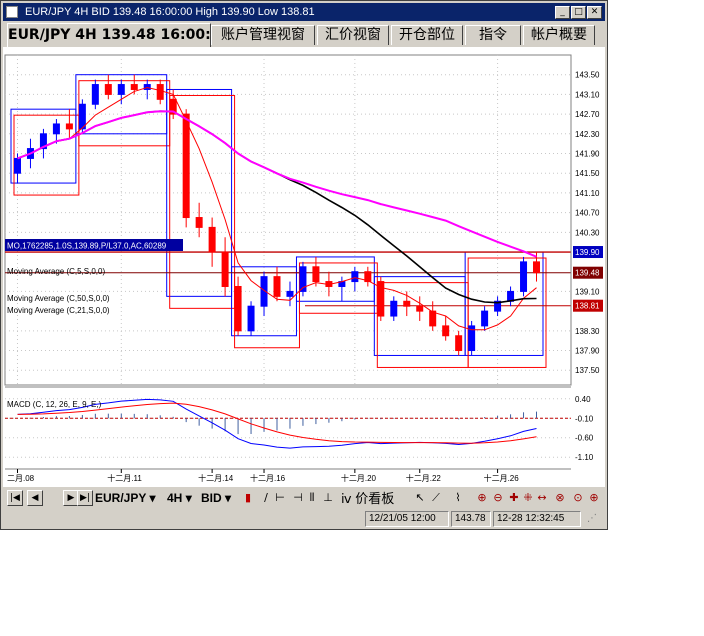  Describe the element at coordinates (502, 478) in the screenshot. I see `date-tick-label: 十二月.26` at that location.